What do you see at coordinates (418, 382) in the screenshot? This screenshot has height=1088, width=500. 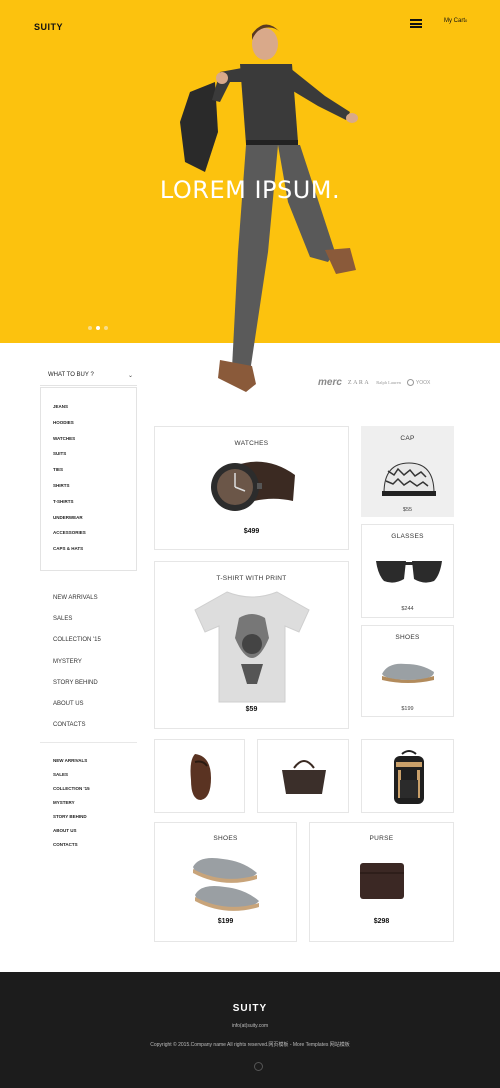 I see `brand-yoox: YOOX` at bounding box center [418, 382].